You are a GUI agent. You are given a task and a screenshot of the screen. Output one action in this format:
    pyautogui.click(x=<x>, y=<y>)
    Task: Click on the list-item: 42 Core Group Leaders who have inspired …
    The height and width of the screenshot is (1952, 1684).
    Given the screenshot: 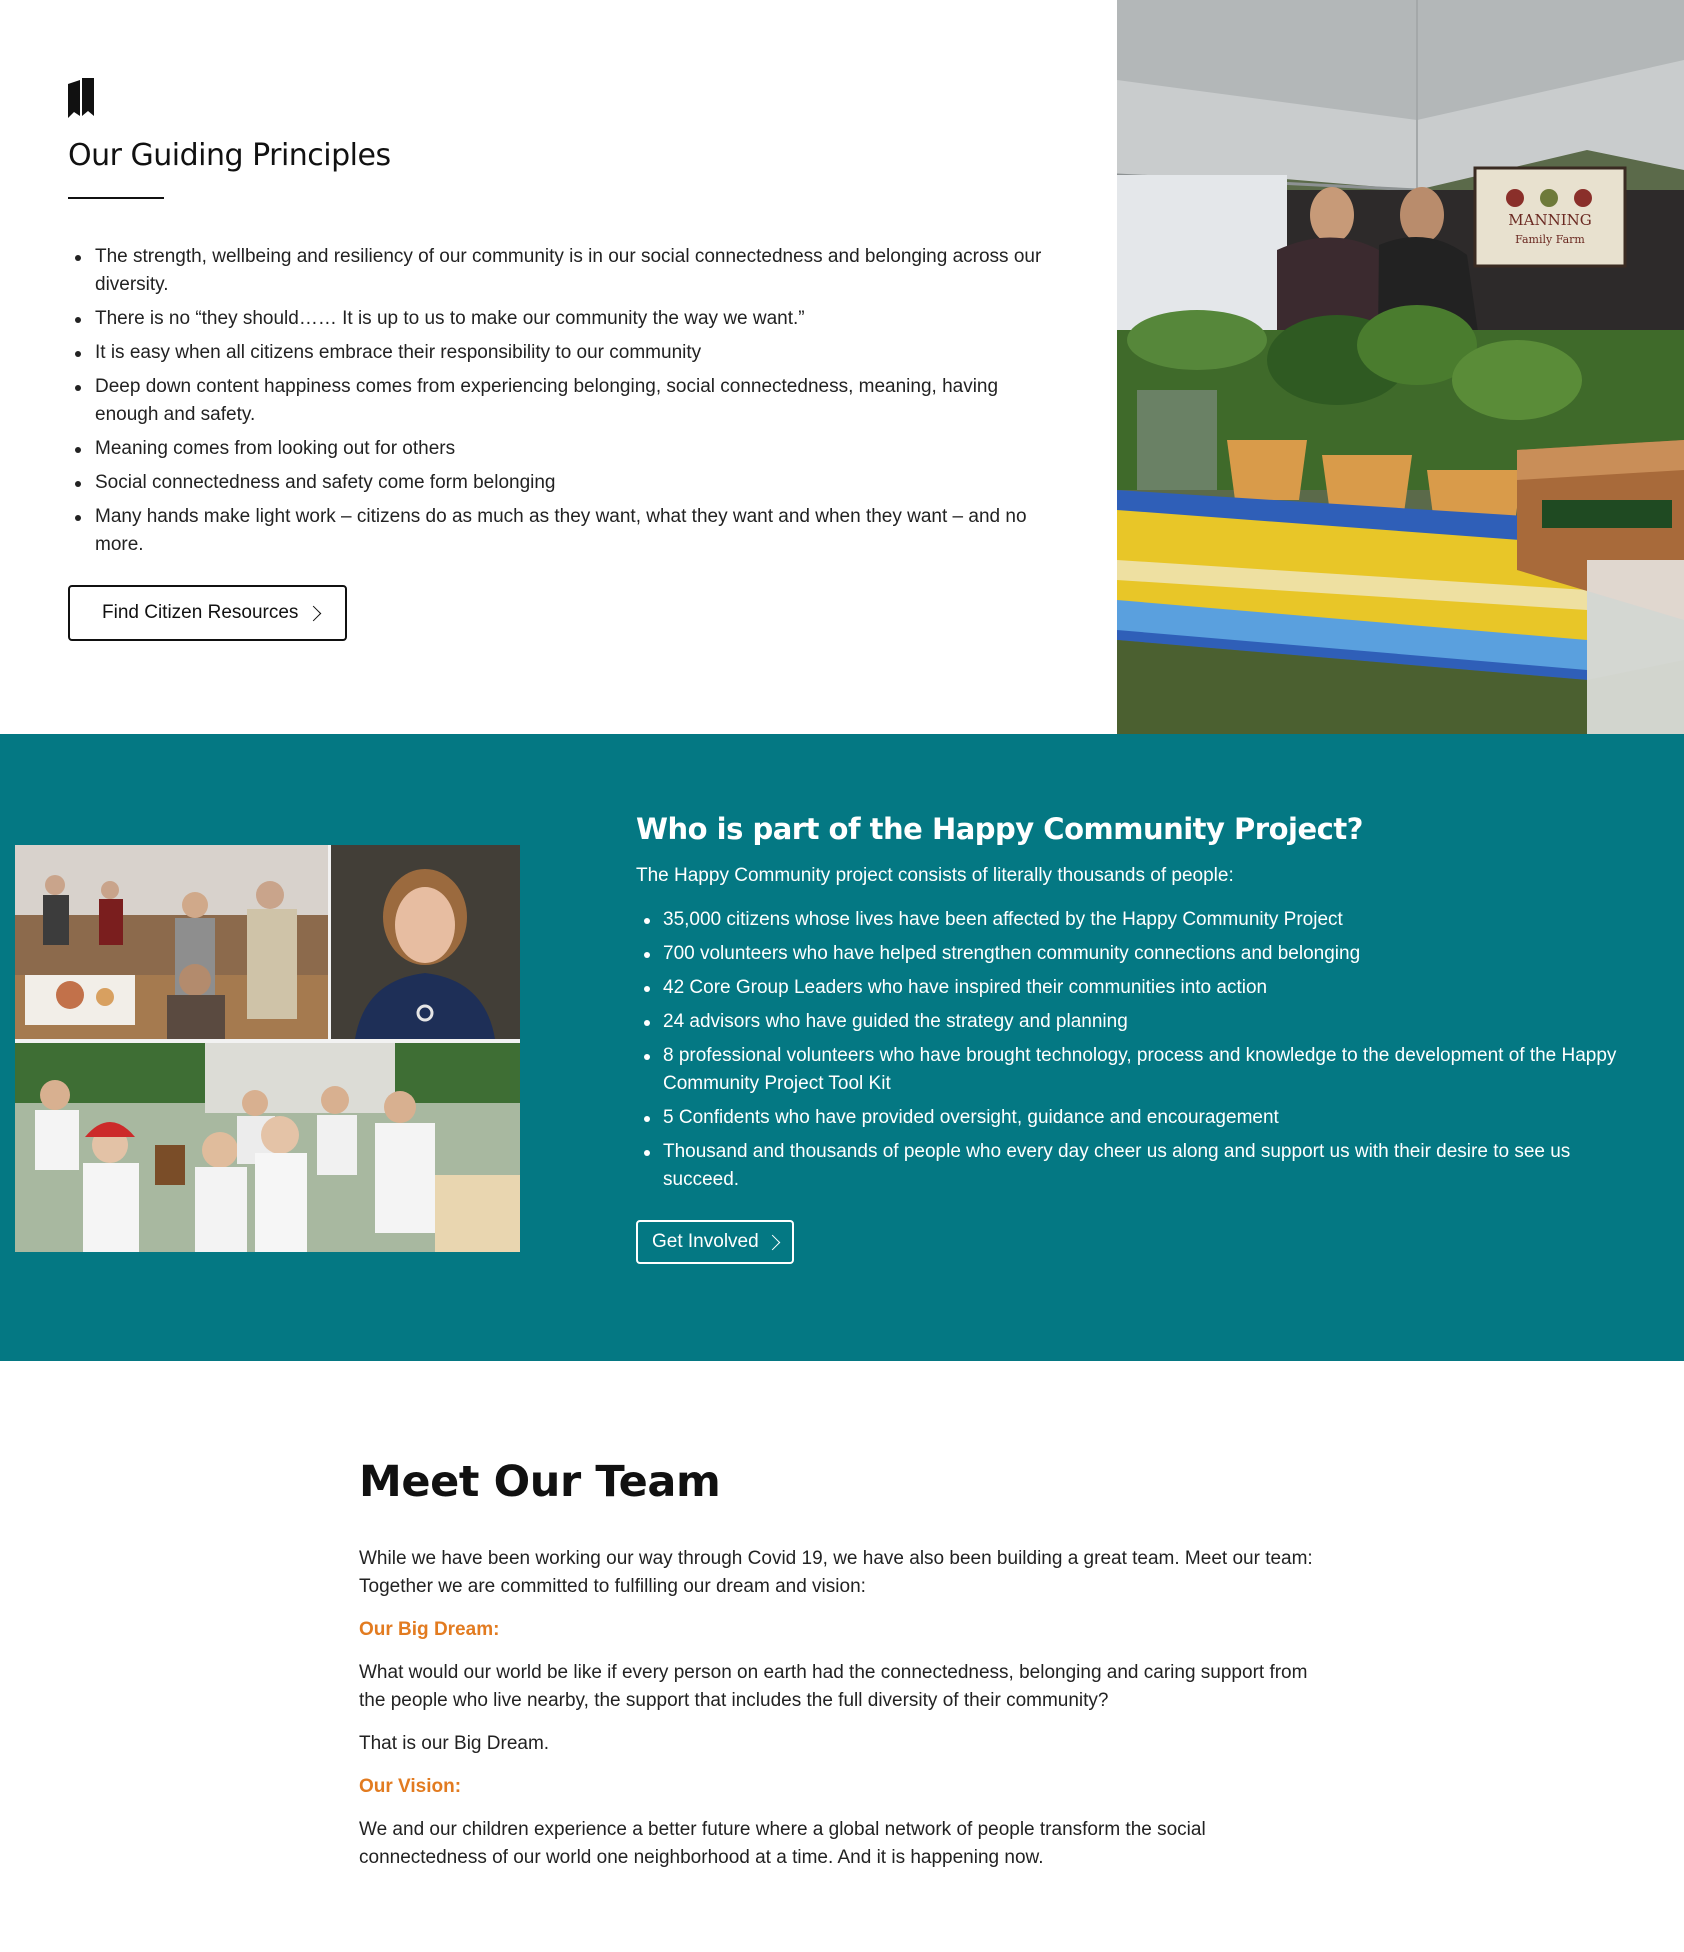 What is the action you would take?
    pyautogui.click(x=1141, y=988)
    